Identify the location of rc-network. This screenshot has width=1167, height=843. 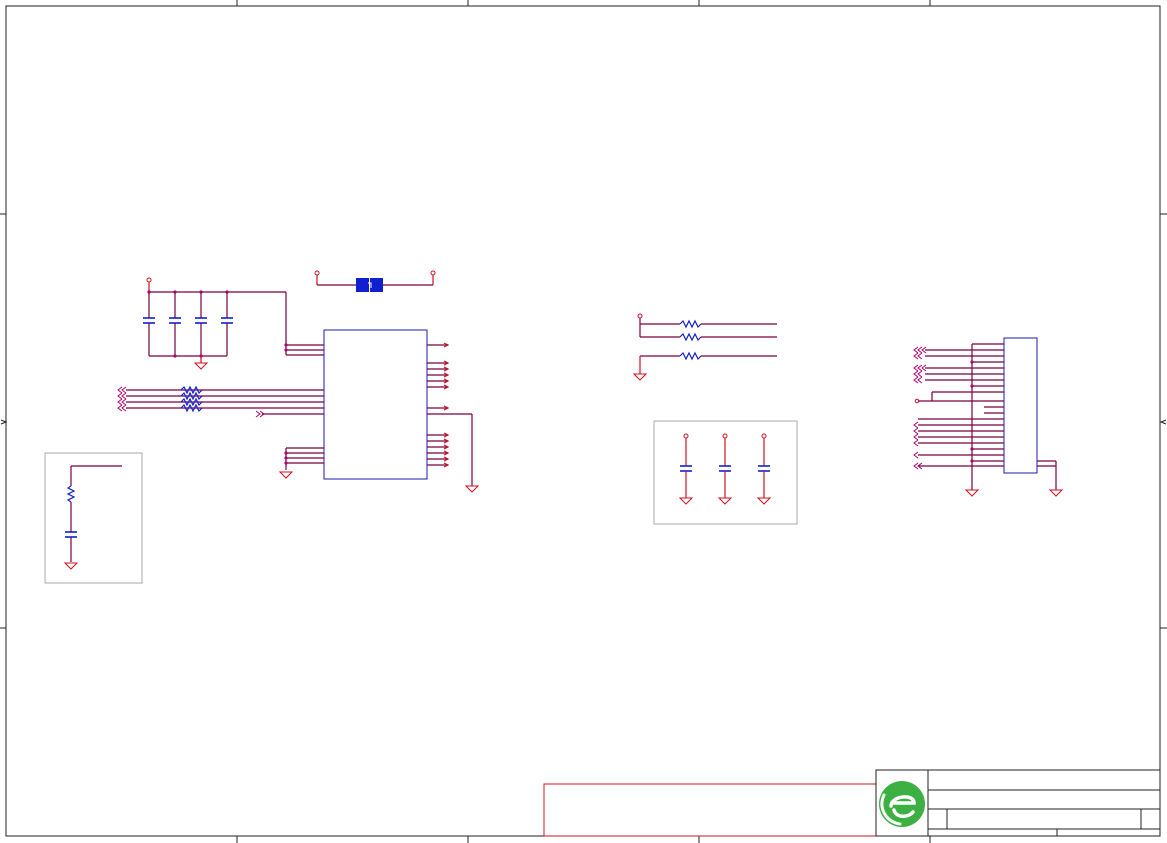
(93, 518).